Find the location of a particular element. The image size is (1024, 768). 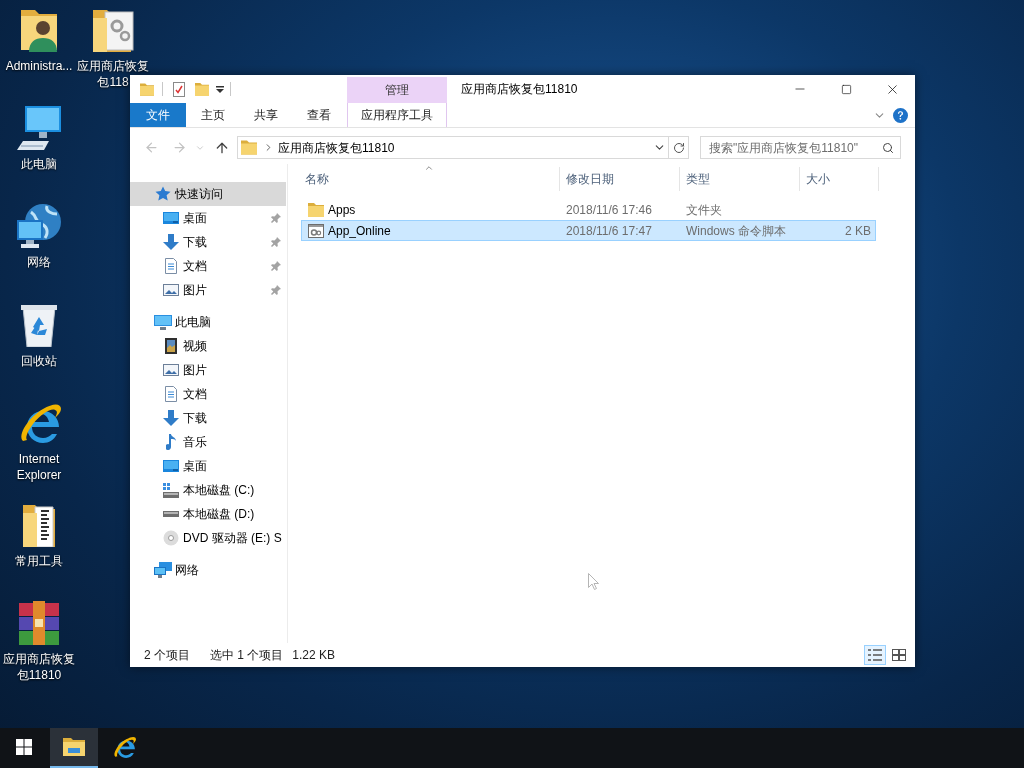

properties-icon is located at coordinates (179, 89).